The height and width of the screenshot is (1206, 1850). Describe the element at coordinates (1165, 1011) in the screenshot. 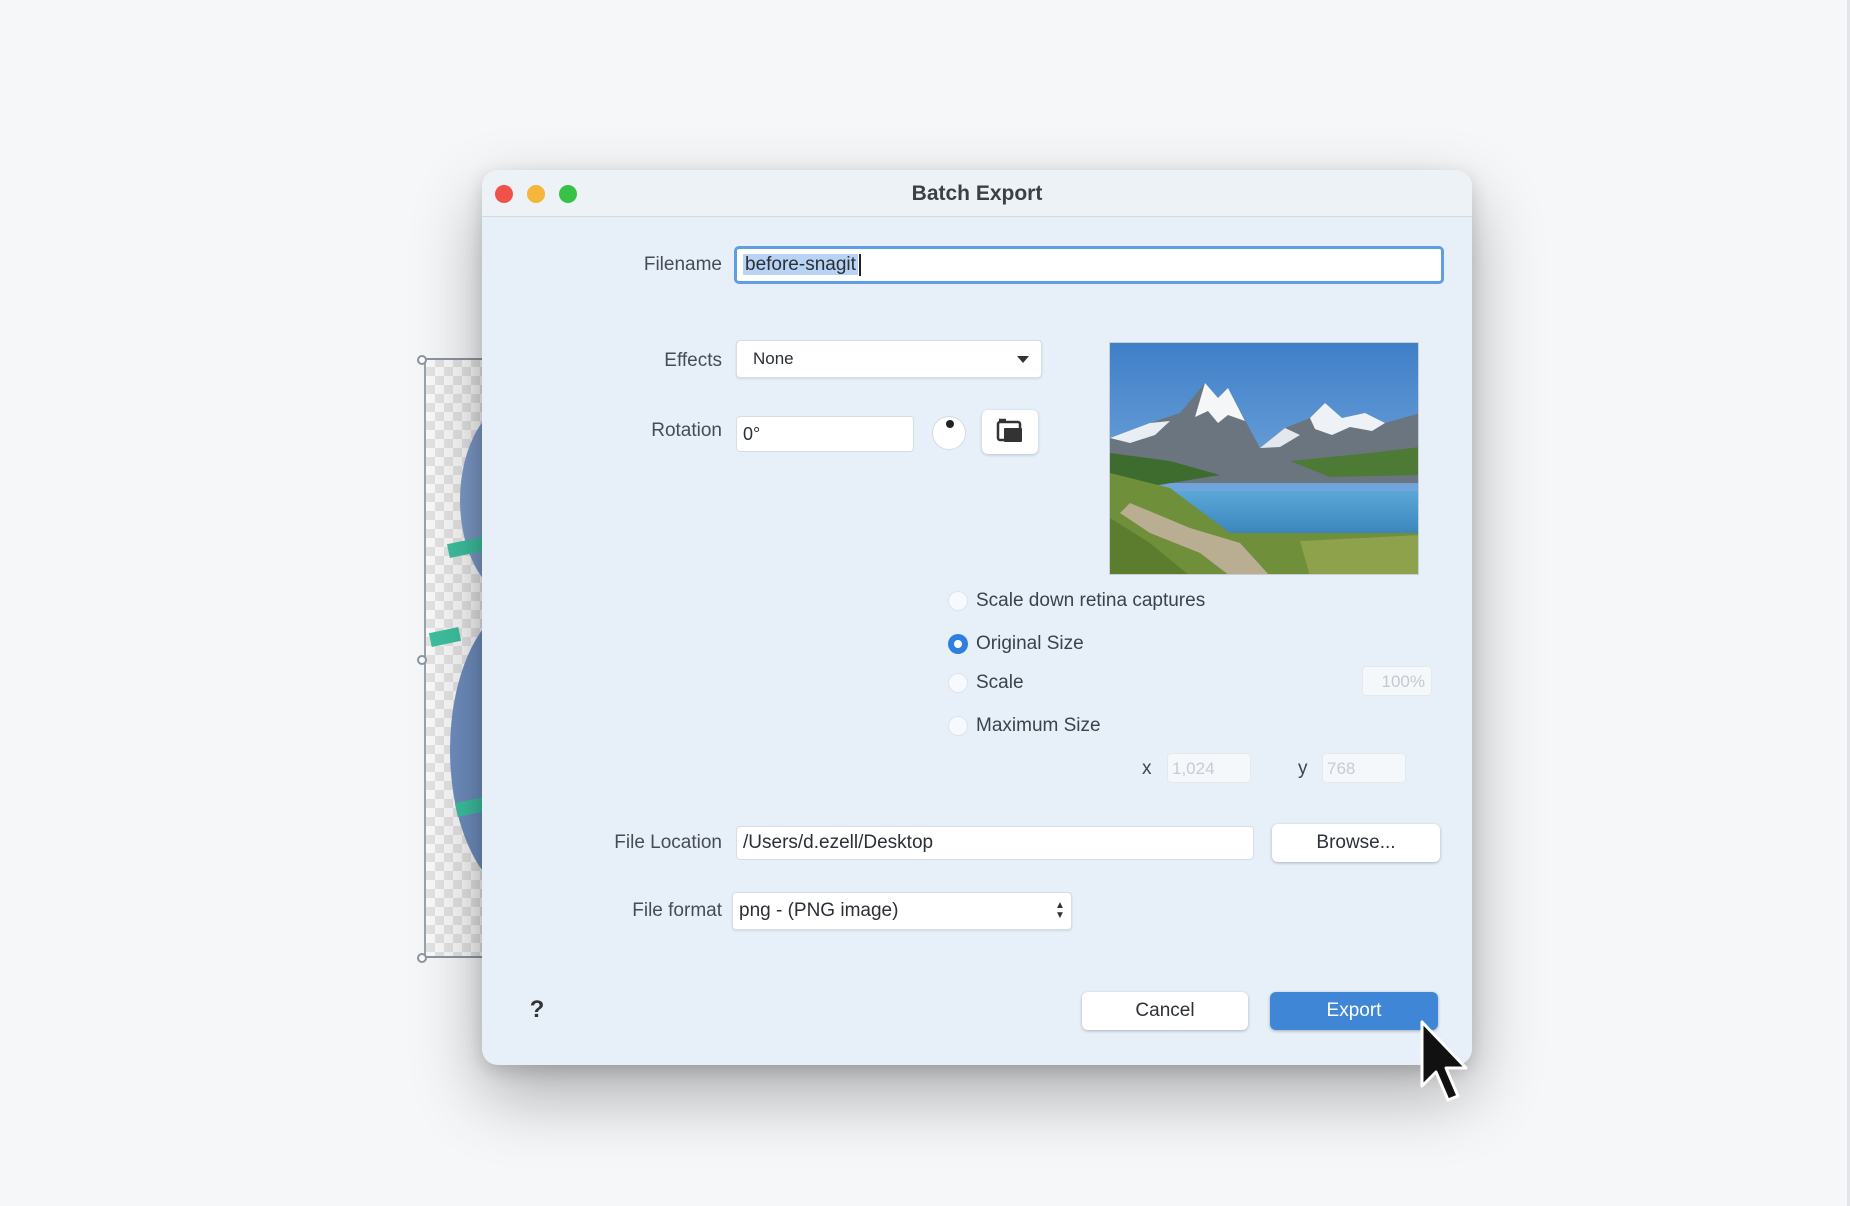

I see `cancel-button: Cancel` at that location.